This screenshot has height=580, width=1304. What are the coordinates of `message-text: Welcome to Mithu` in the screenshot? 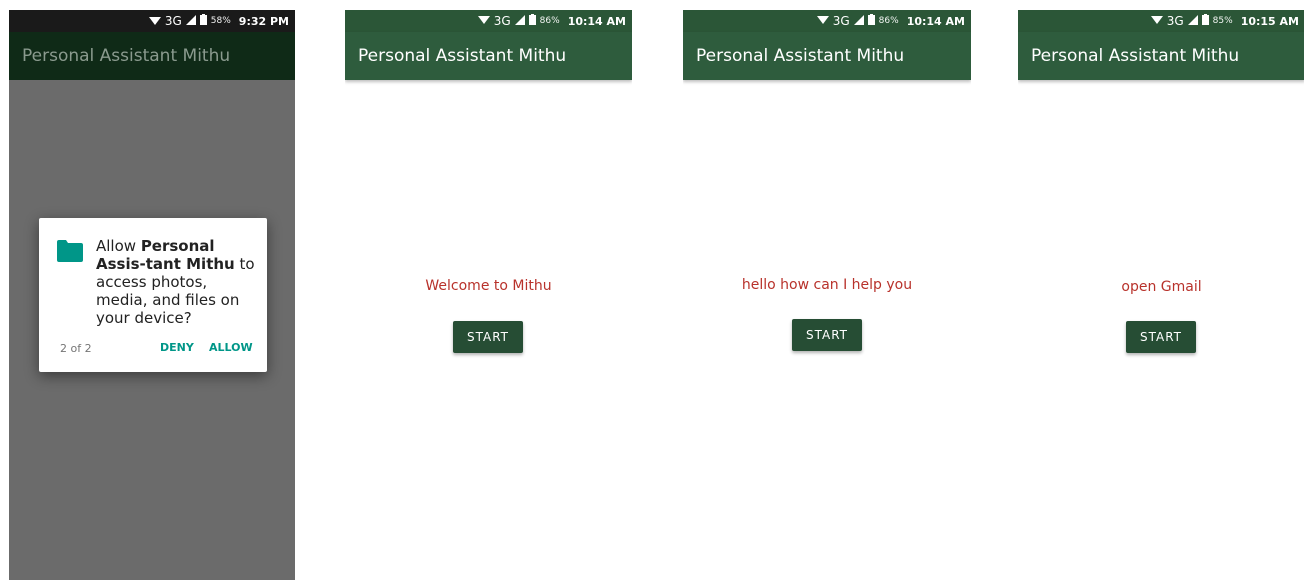 It's located at (488, 286).